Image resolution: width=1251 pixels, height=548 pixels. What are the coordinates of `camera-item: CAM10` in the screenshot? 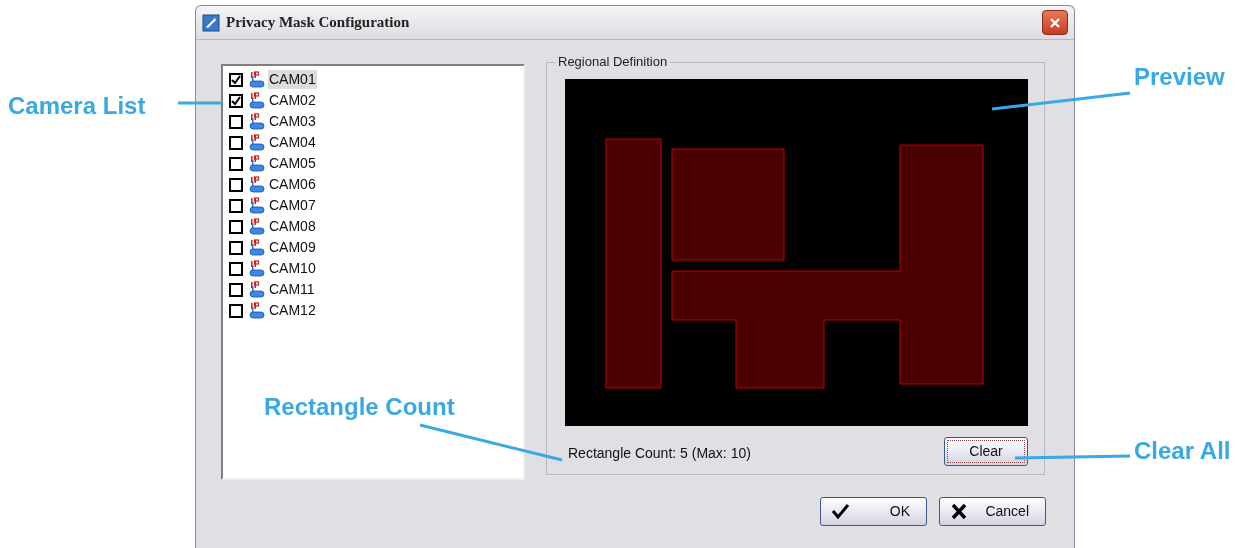 It's located at (292, 268).